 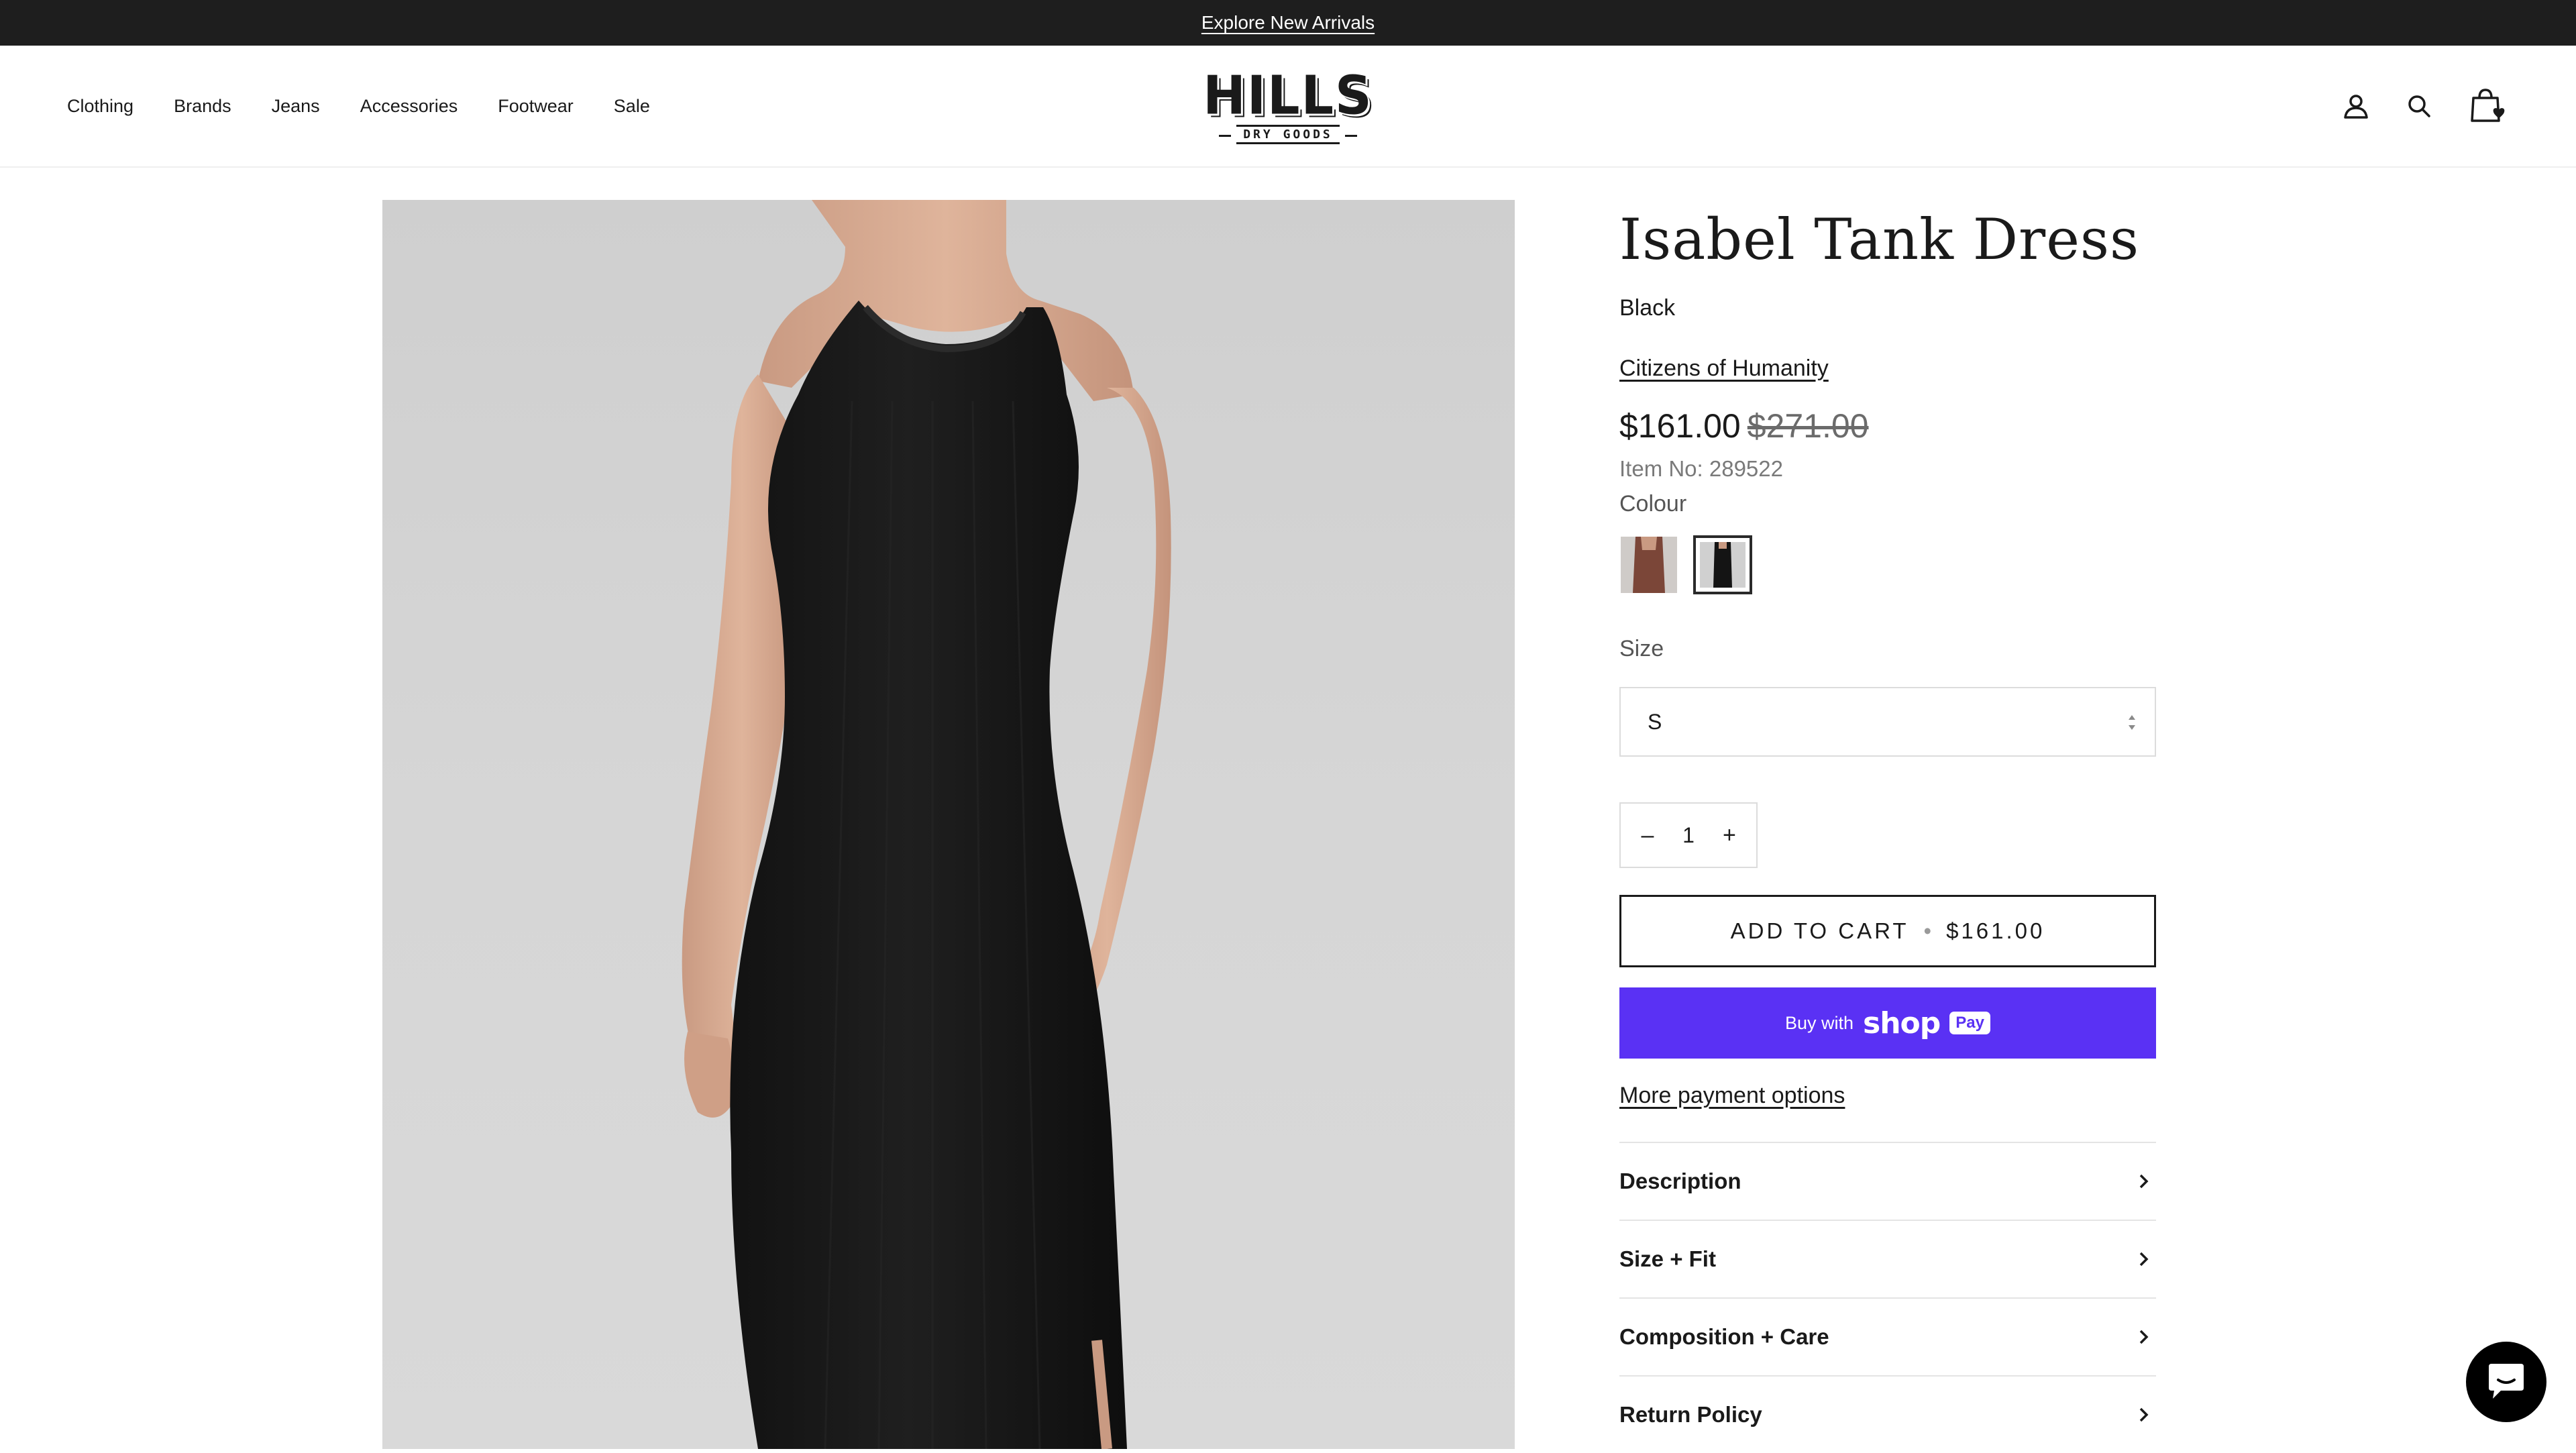 I want to click on brand-link: Citizens of Humanity, so click(x=1724, y=369).